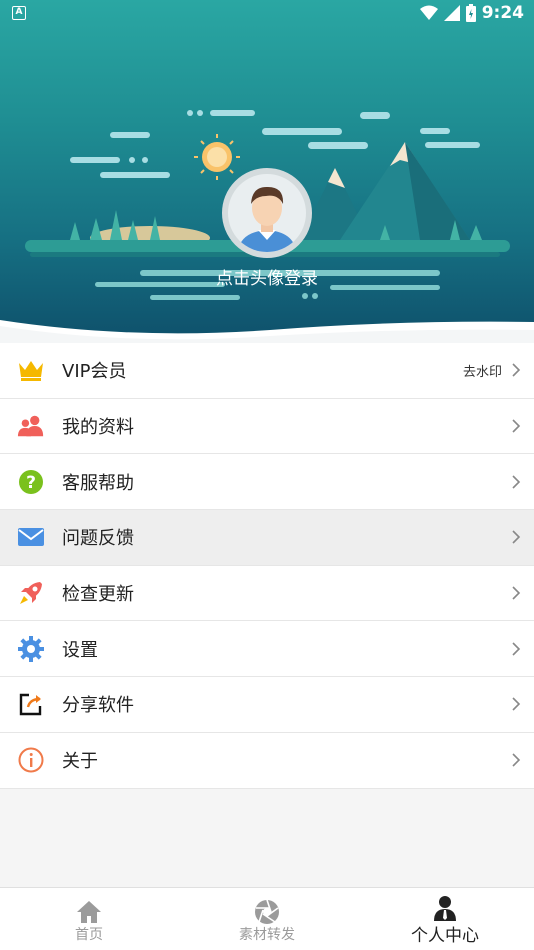  Describe the element at coordinates (428, 12) in the screenshot. I see `wifi-icon` at that location.